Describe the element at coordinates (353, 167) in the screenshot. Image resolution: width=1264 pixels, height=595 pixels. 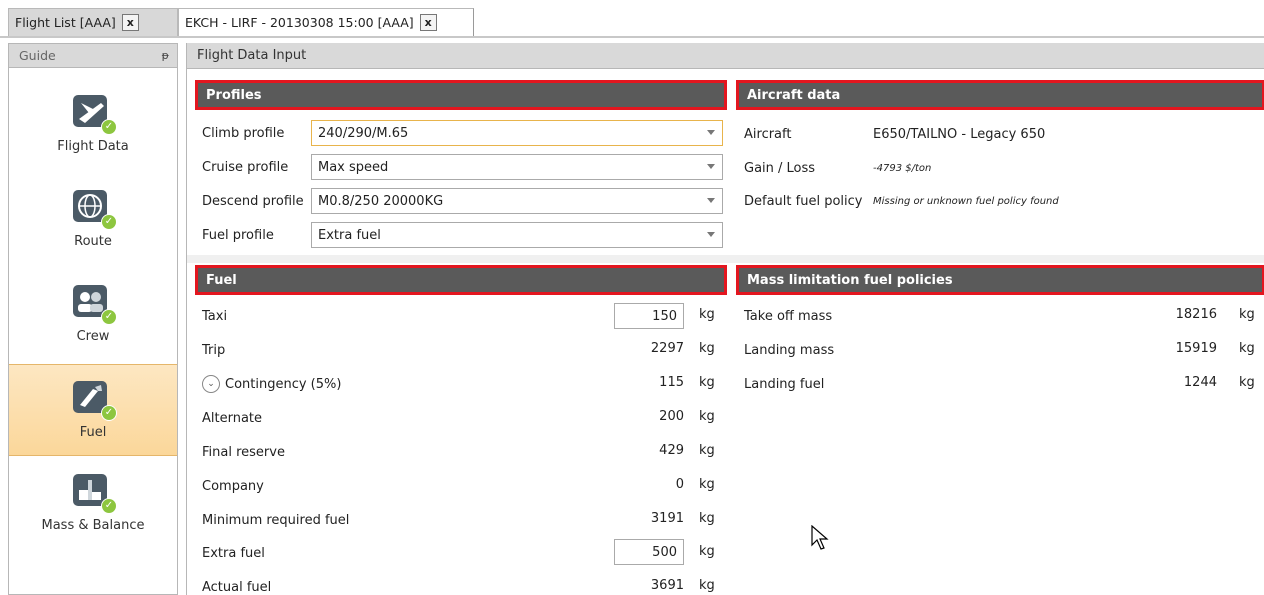
I see `select-value: Max speed` at that location.